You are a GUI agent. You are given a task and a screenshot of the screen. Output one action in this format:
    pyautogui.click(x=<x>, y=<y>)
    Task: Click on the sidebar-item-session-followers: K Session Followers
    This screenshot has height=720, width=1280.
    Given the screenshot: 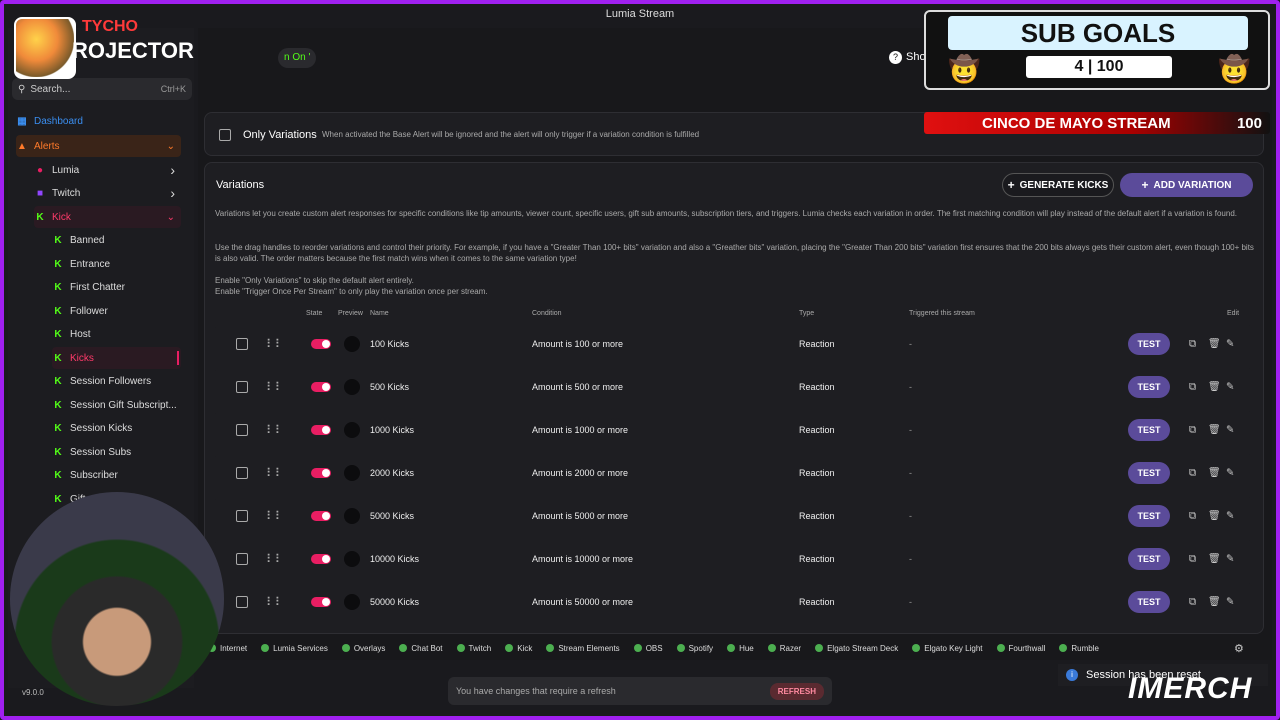 What is the action you would take?
    pyautogui.click(x=116, y=381)
    